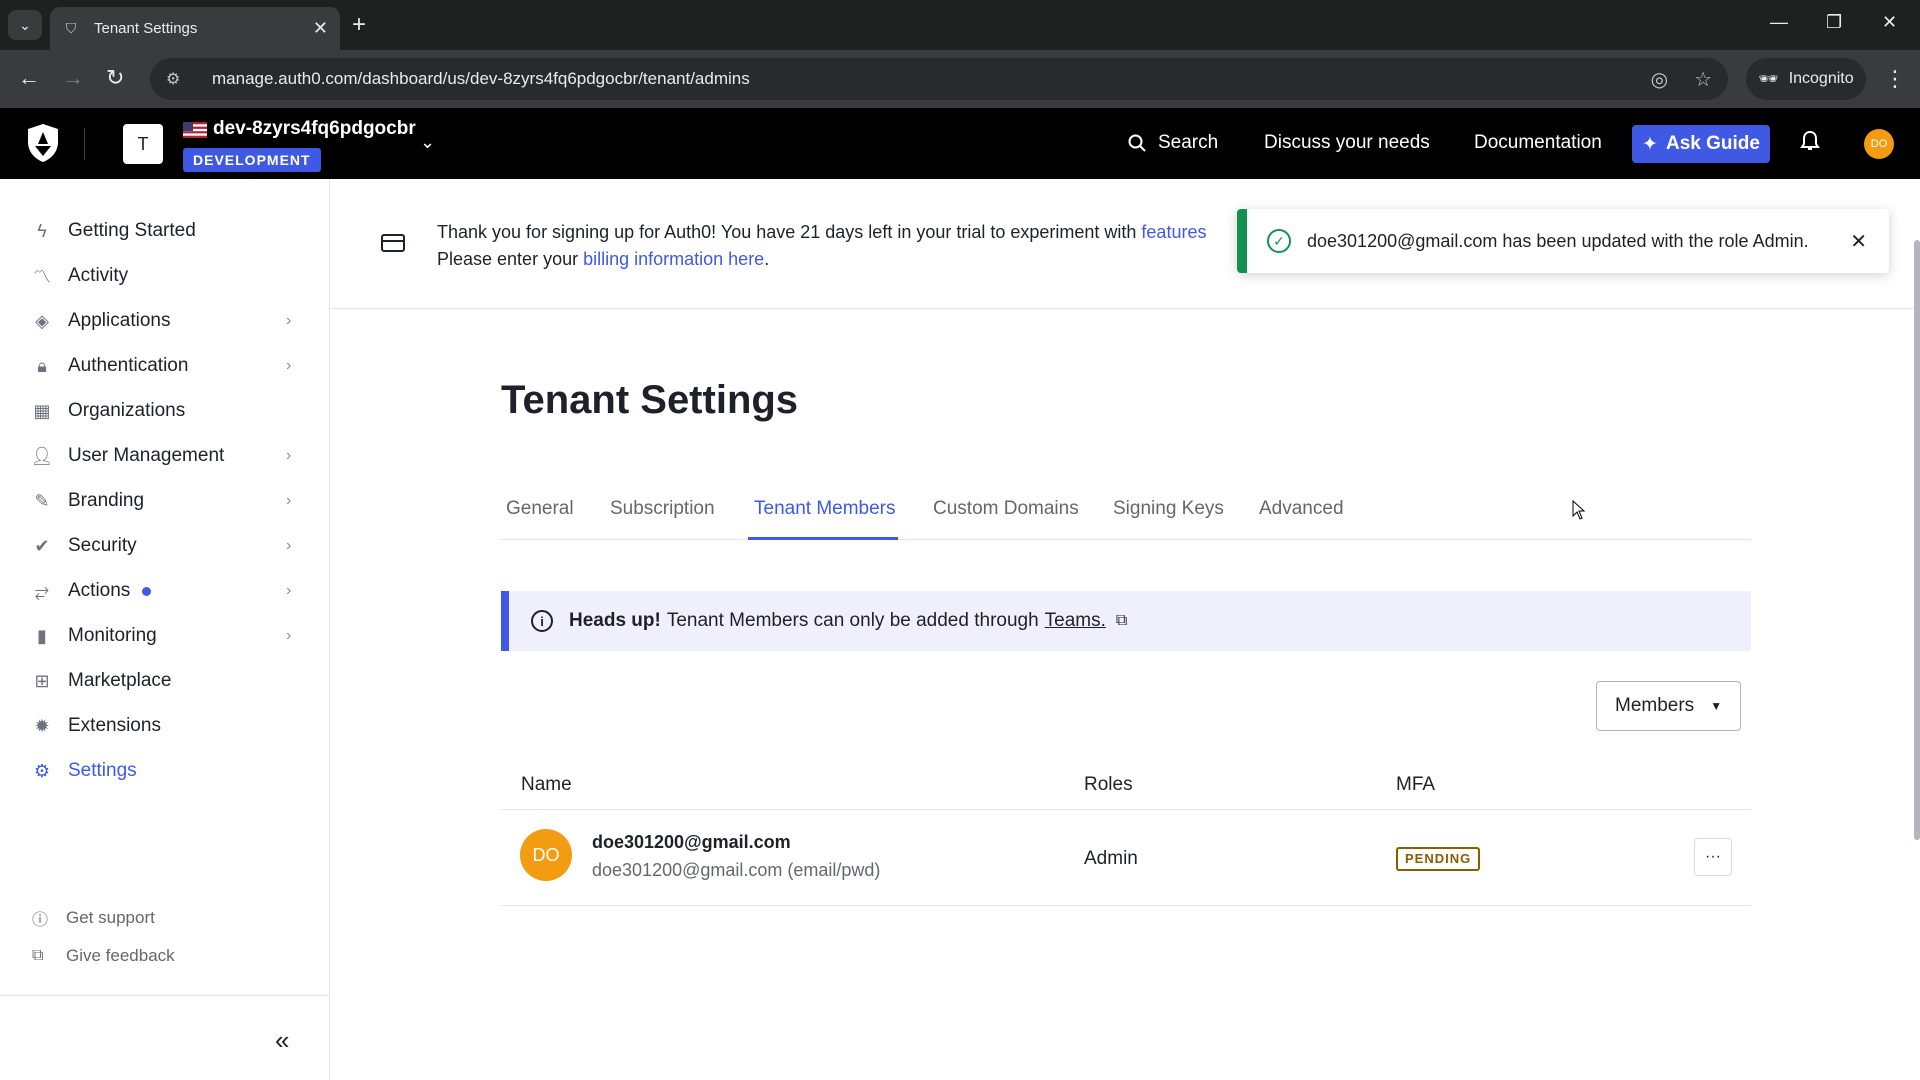  What do you see at coordinates (510, 259) in the screenshot?
I see `trial-banner-line2: Please enter your` at bounding box center [510, 259].